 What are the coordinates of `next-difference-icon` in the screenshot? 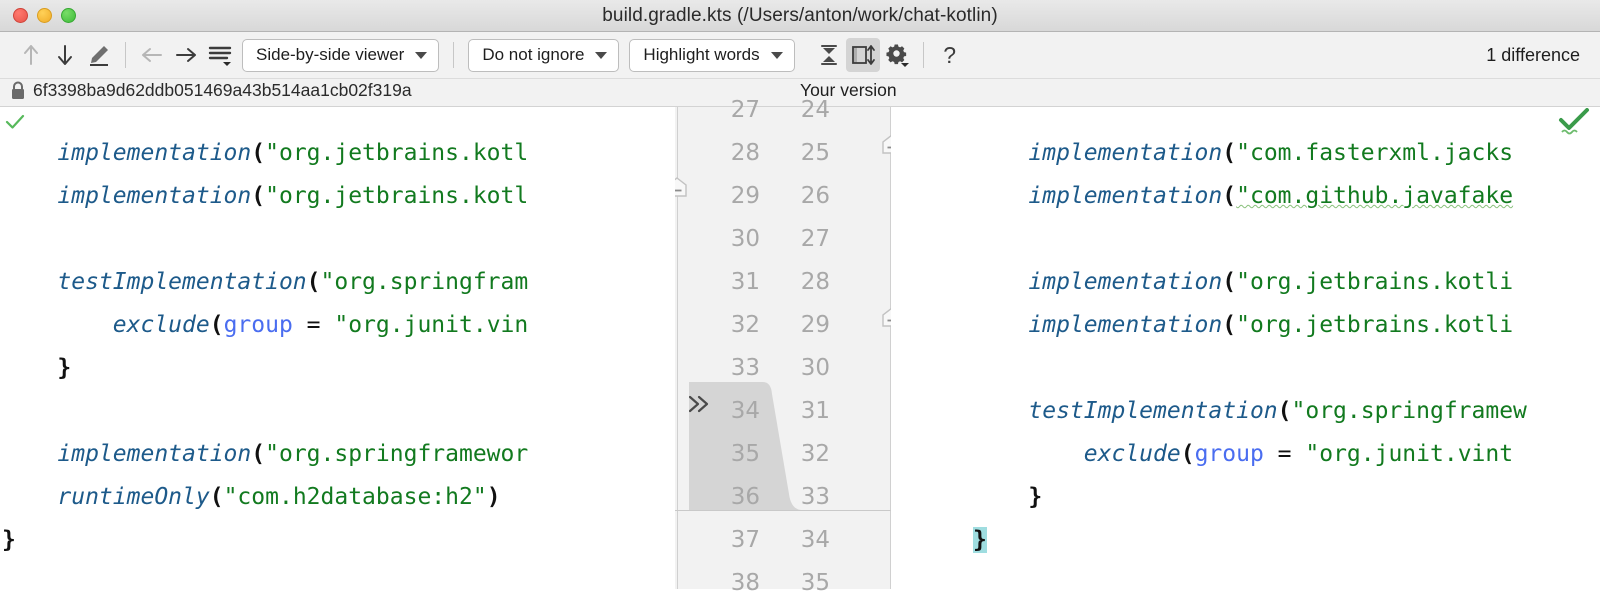 It's located at (65, 55).